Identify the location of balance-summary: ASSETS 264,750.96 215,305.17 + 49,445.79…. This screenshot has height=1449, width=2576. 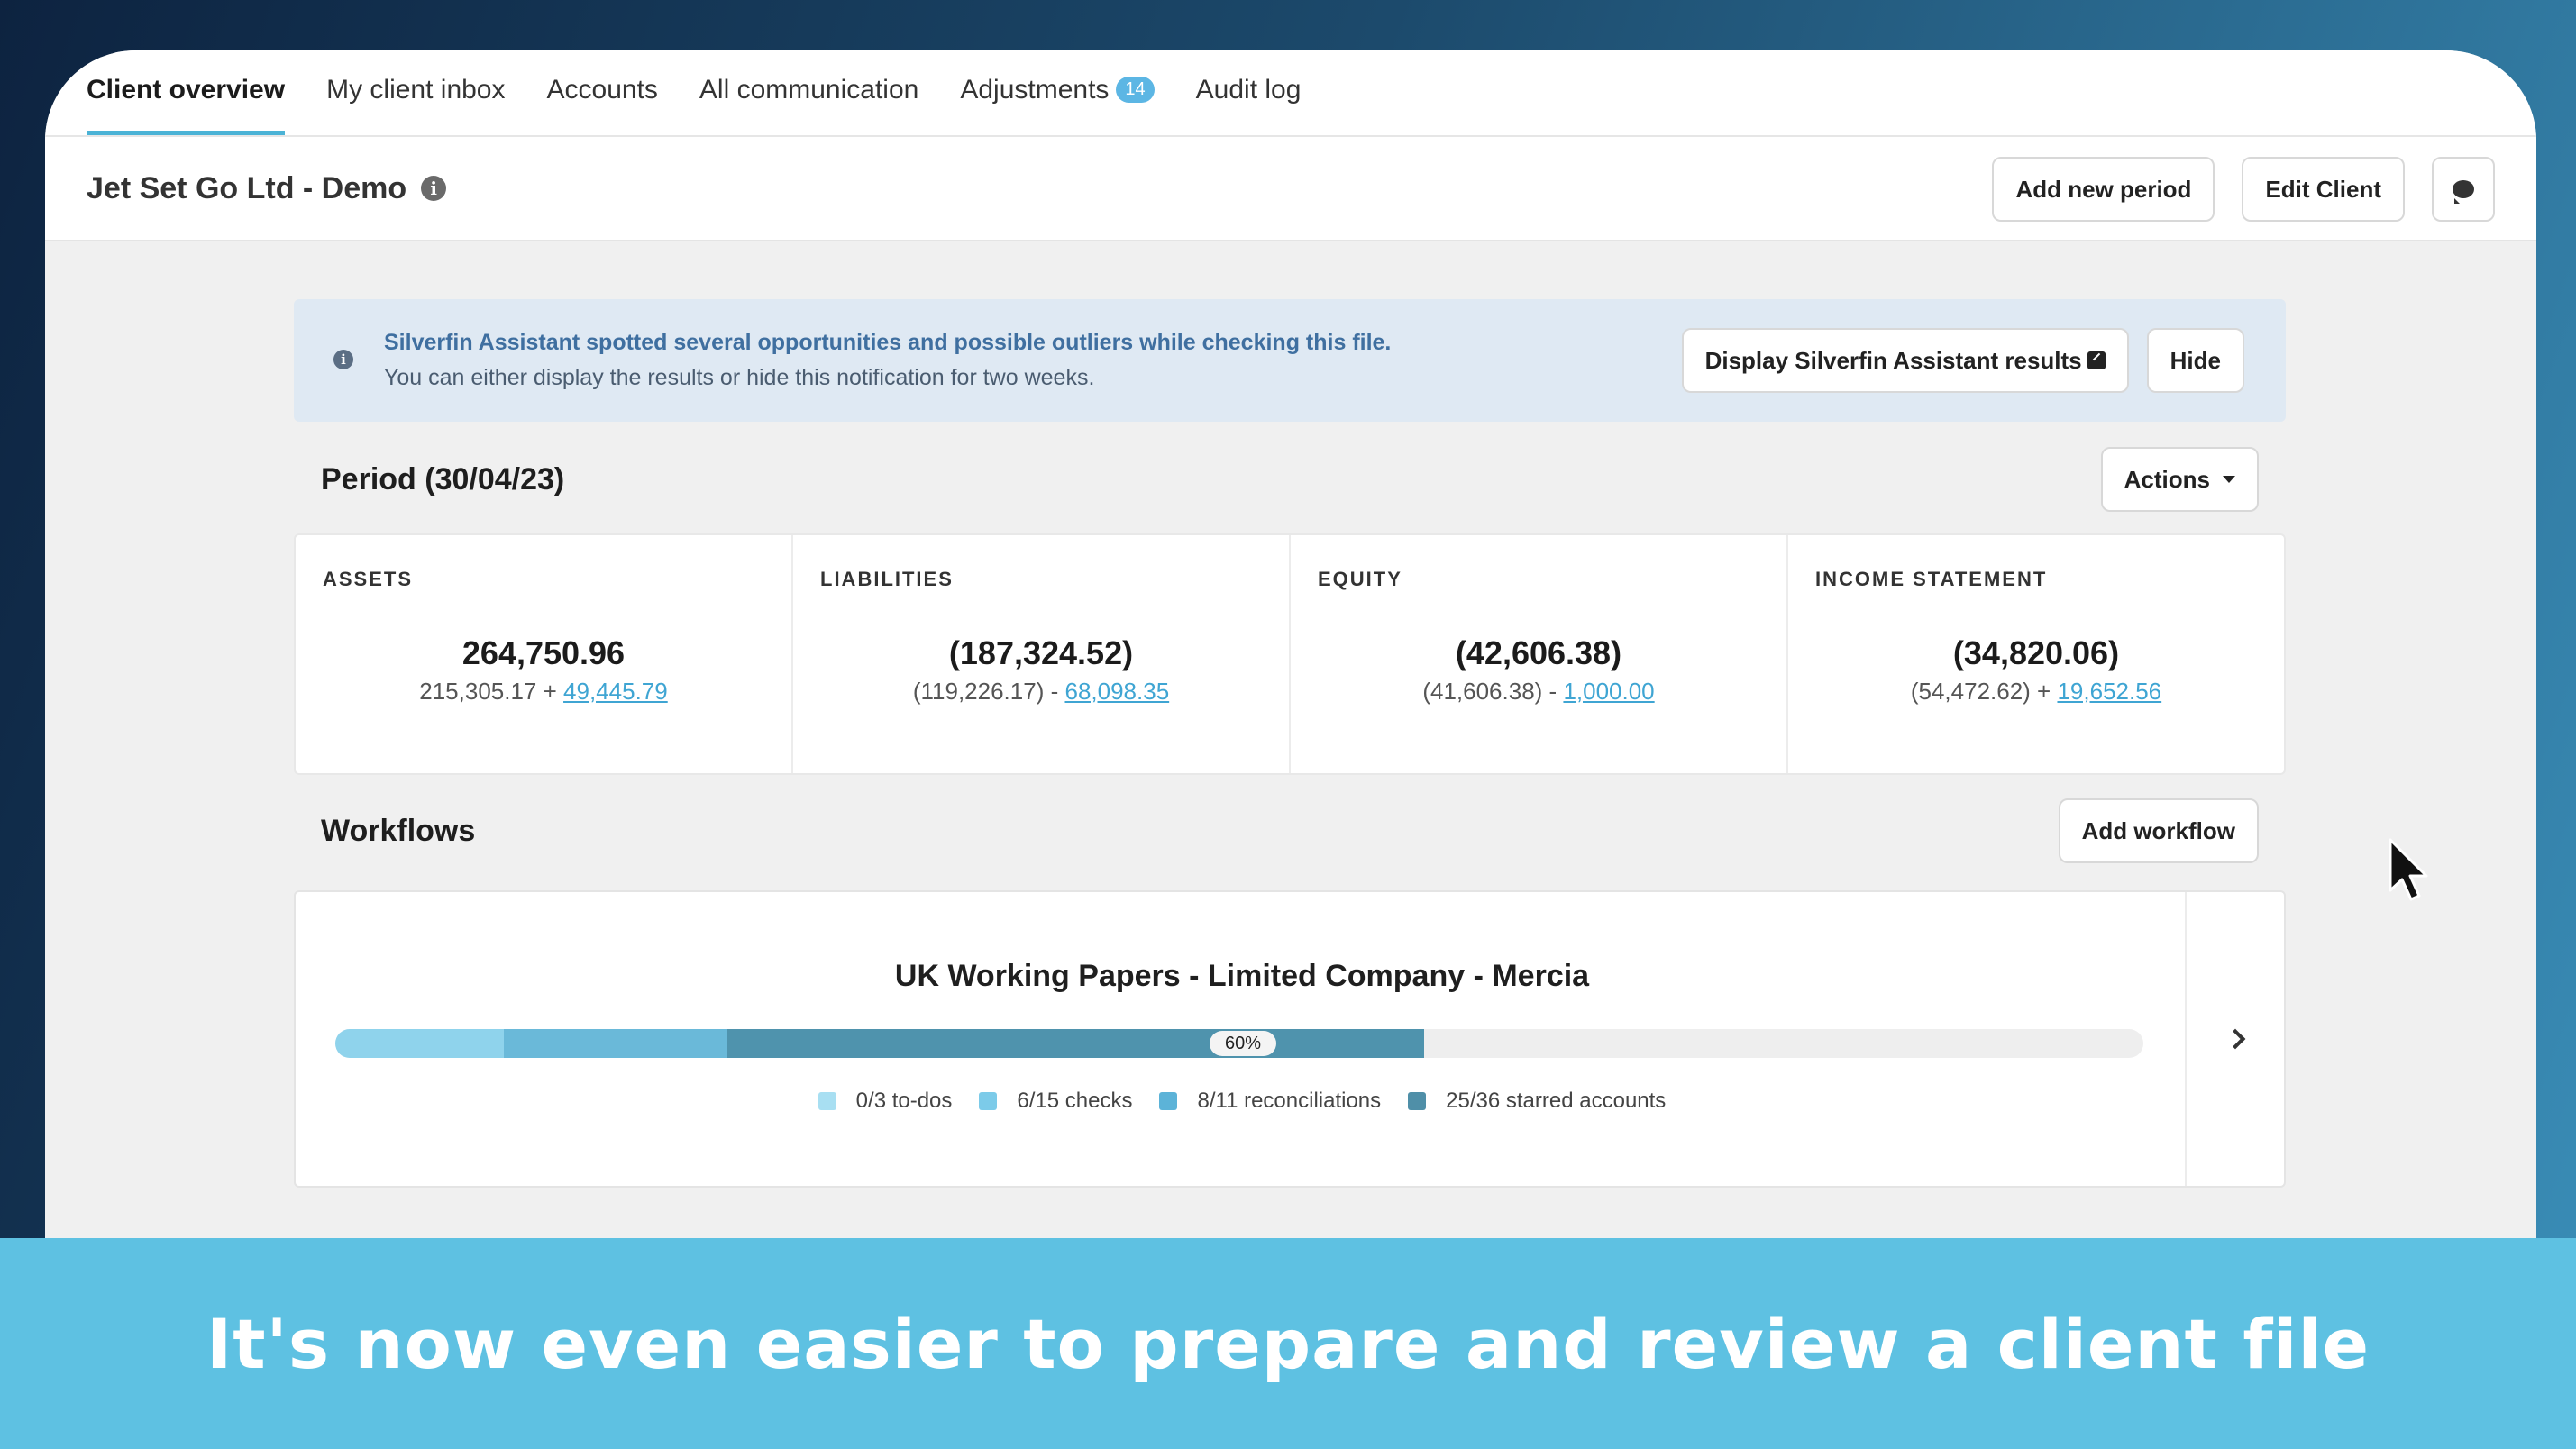
(1290, 654).